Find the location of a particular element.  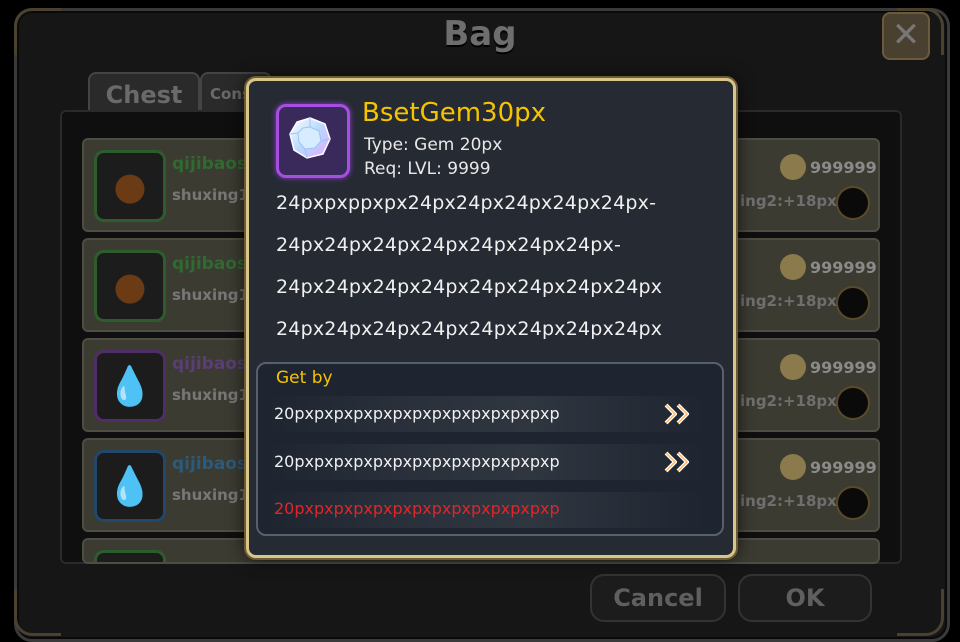

close-button: ✕ is located at coordinates (906, 36).